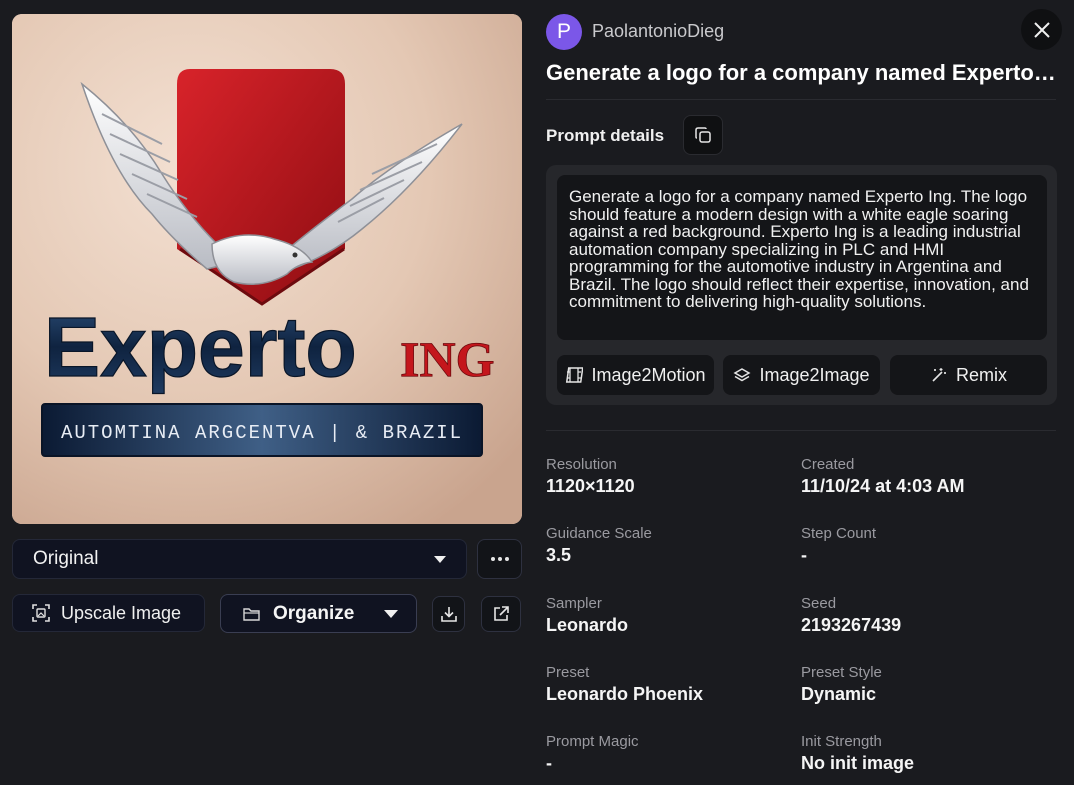 The width and height of the screenshot is (1074, 785). I want to click on open-external-button, so click(501, 614).